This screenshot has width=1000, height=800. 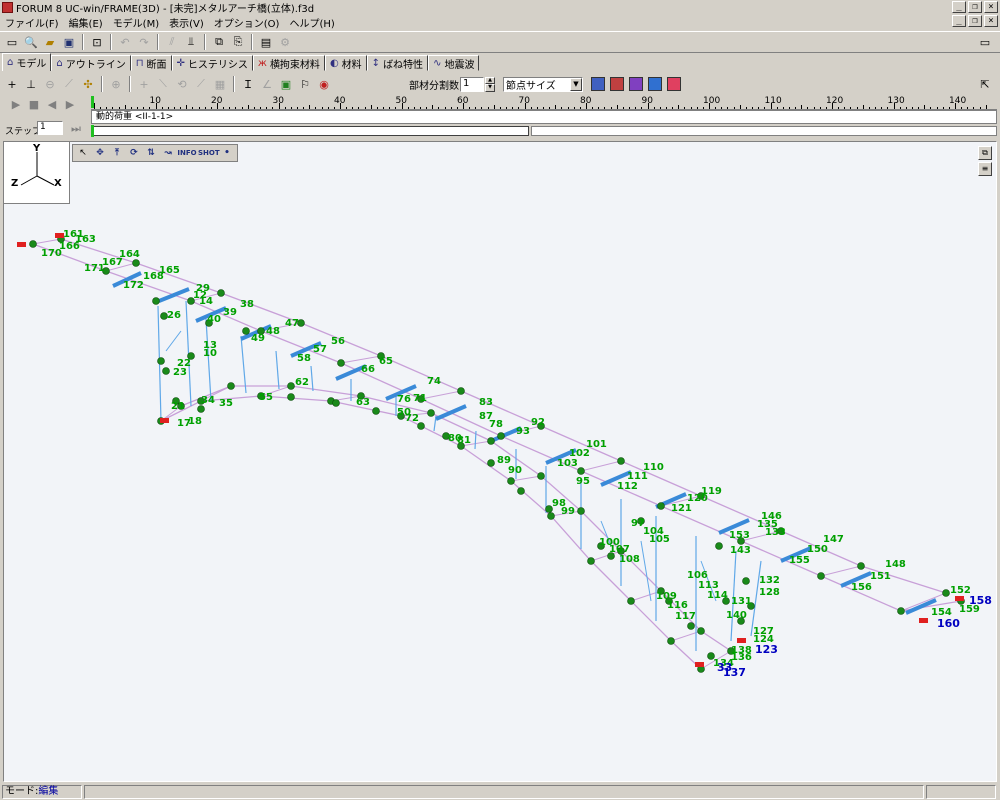 What do you see at coordinates (186, 22) in the screenshot?
I see `menu-view: 表示(V)` at bounding box center [186, 22].